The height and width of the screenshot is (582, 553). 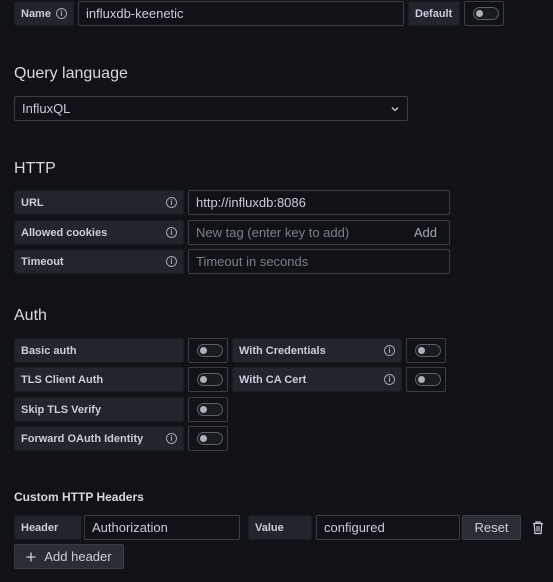 I want to click on url-label: URL, so click(x=32, y=202).